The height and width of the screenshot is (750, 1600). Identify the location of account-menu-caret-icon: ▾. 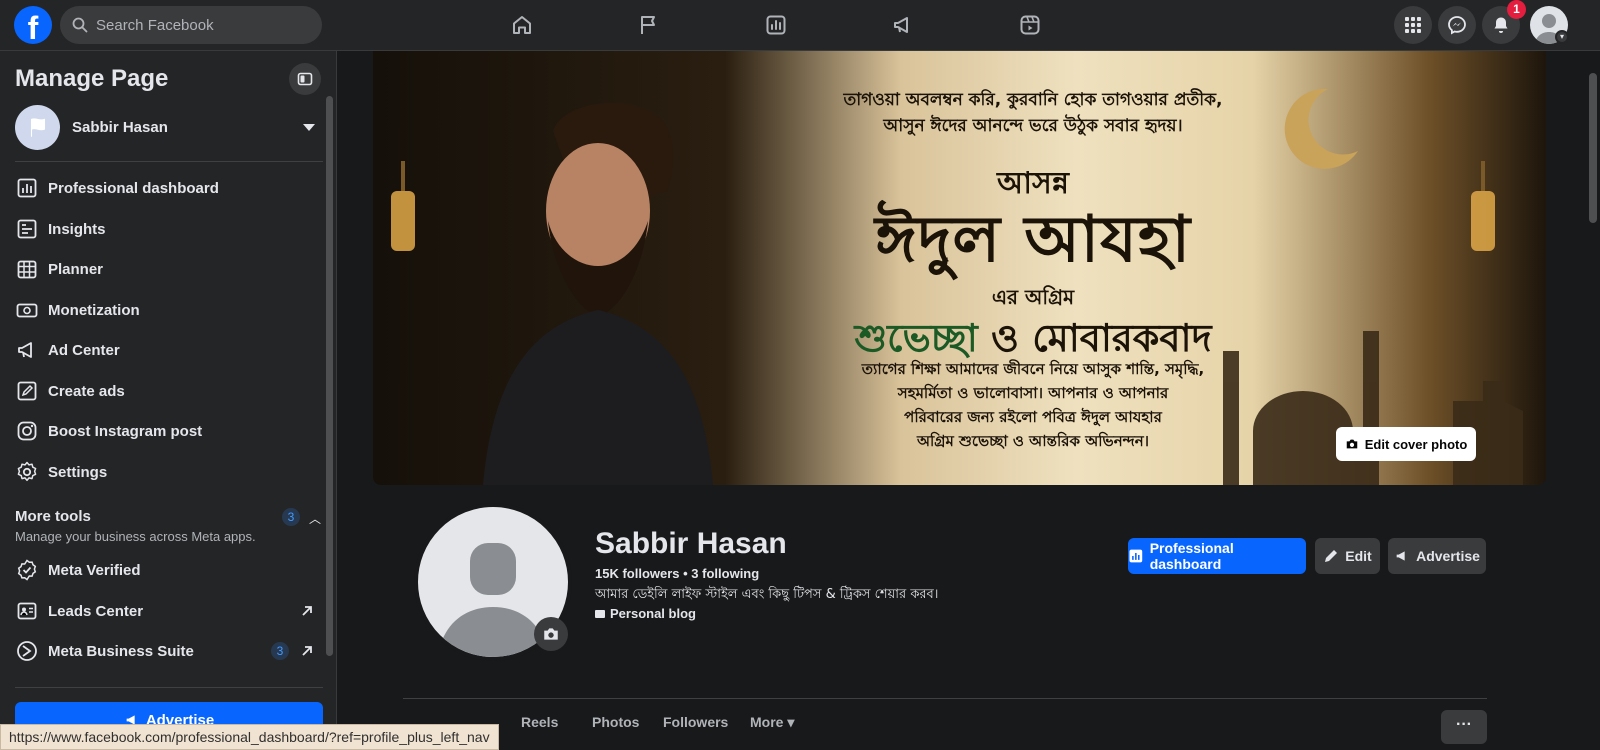
(1562, 37).